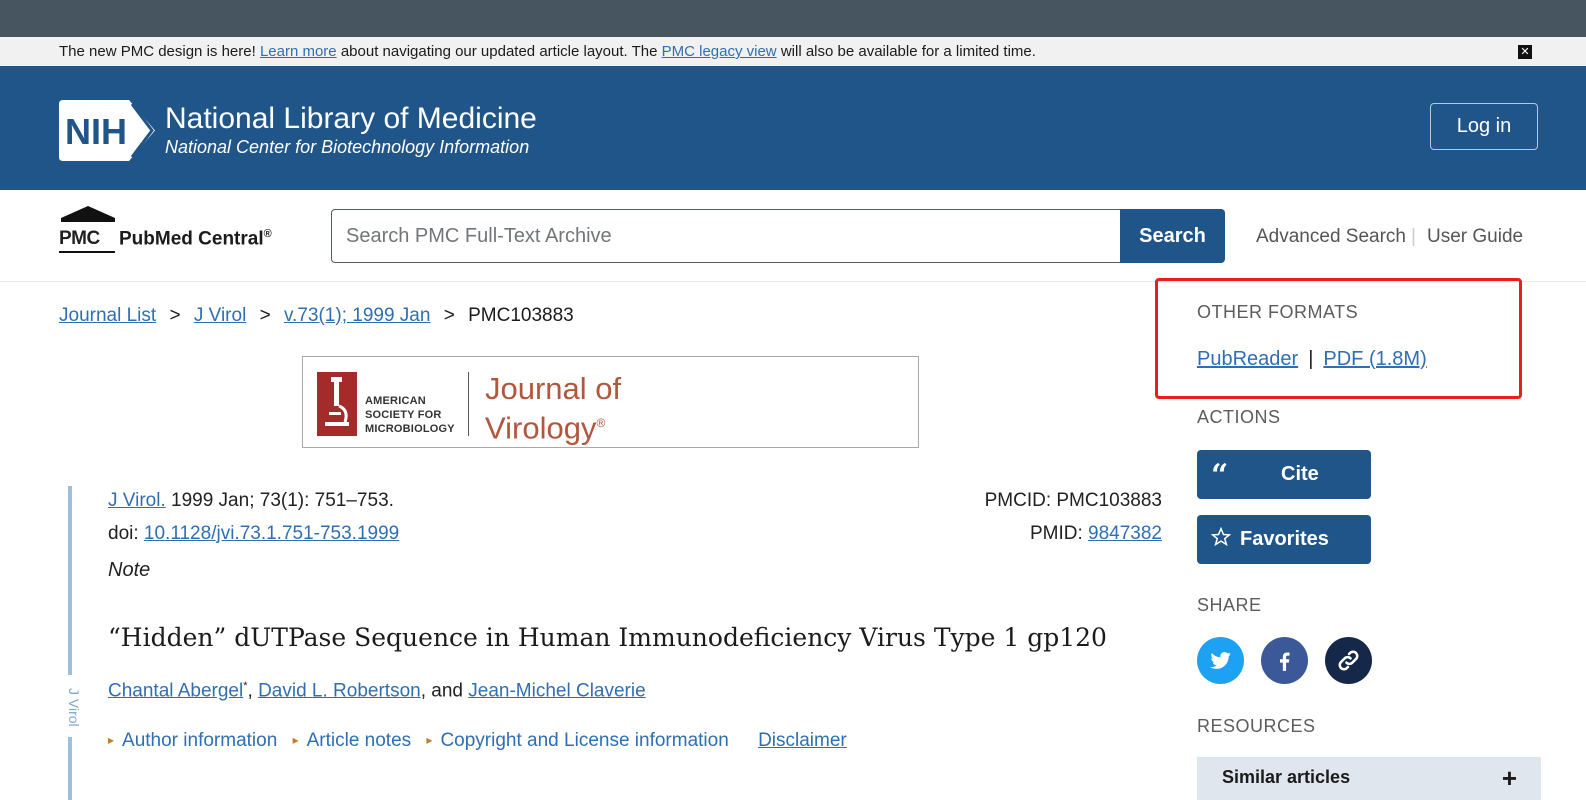 Image resolution: width=1586 pixels, height=800 pixels. I want to click on pdf-link: PDF (1.8M), so click(1374, 359).